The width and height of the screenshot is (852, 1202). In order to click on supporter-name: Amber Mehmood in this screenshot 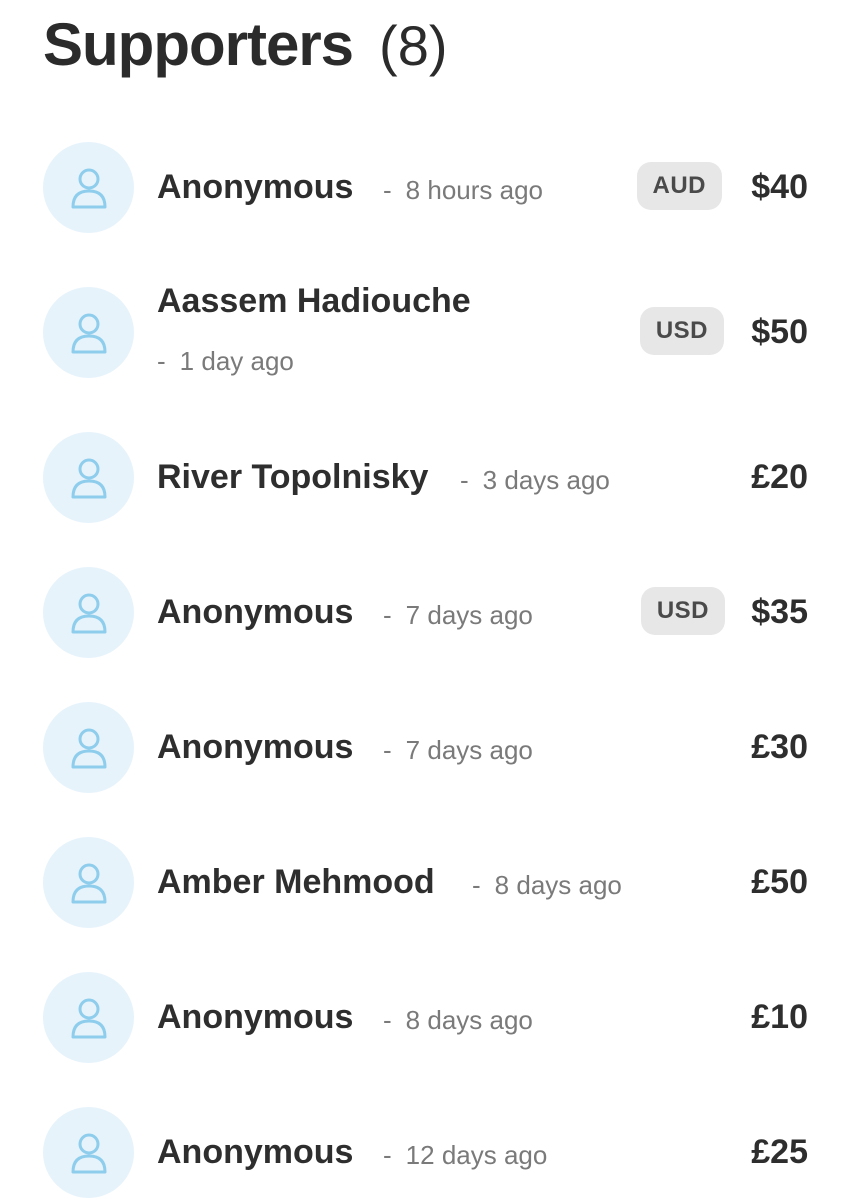, I will do `click(296, 882)`.